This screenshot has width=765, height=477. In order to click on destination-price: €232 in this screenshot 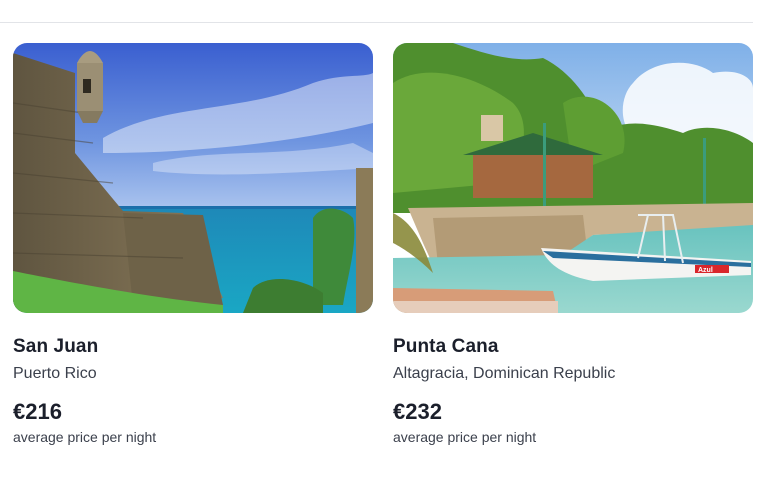, I will do `click(417, 411)`.